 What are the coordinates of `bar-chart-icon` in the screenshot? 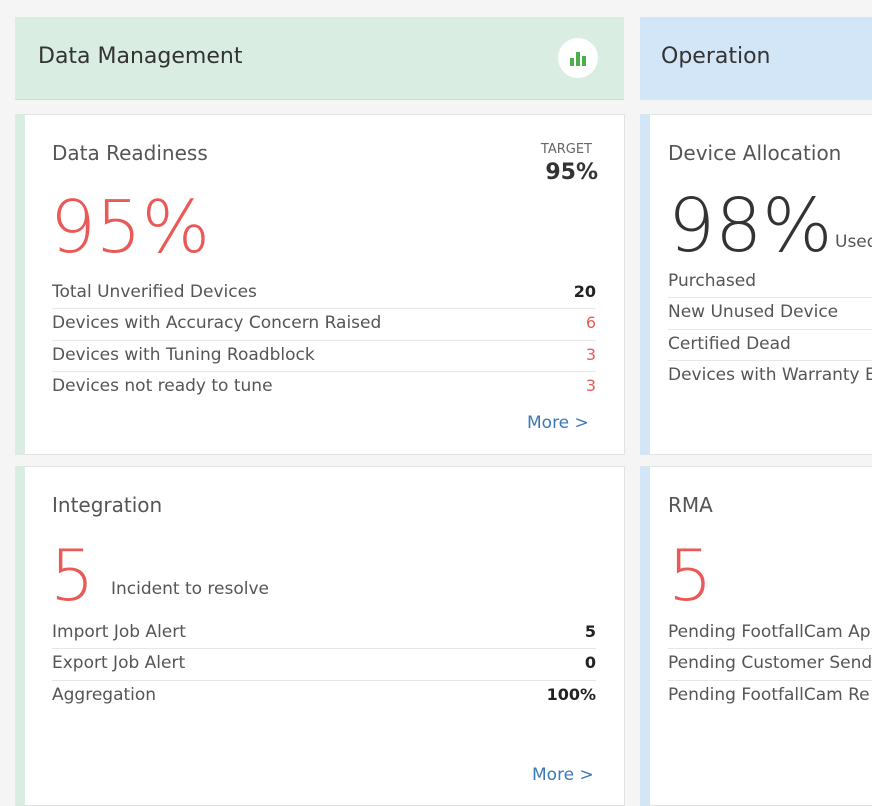 It's located at (578, 58).